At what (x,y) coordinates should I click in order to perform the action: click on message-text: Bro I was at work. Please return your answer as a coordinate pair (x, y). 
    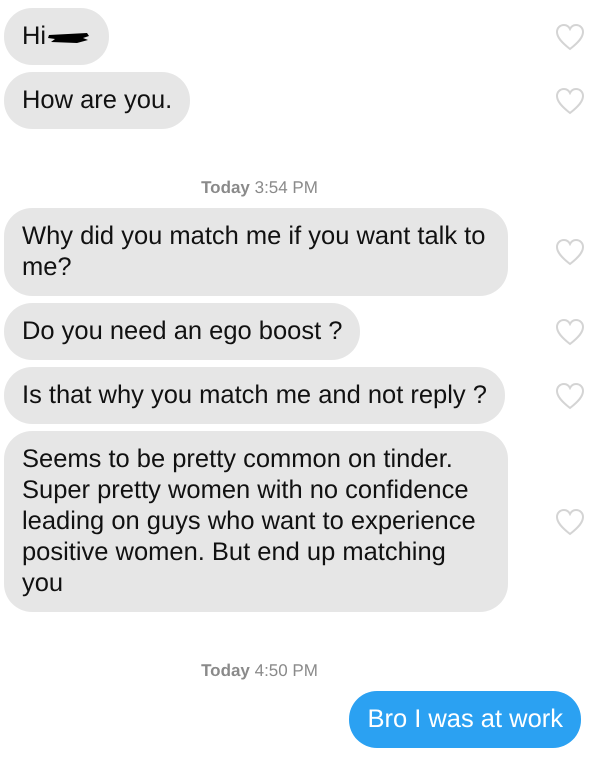
    Looking at the image, I should click on (465, 719).